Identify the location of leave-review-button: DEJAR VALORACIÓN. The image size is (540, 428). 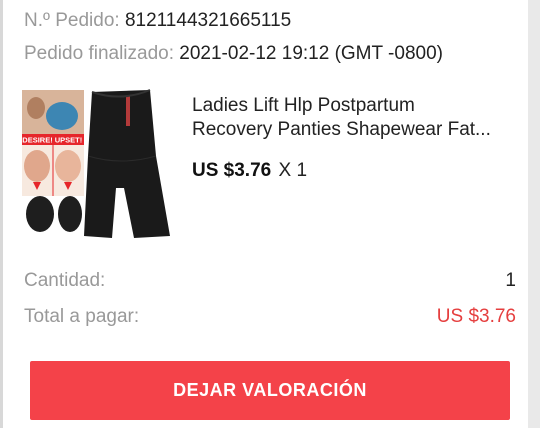
(270, 390).